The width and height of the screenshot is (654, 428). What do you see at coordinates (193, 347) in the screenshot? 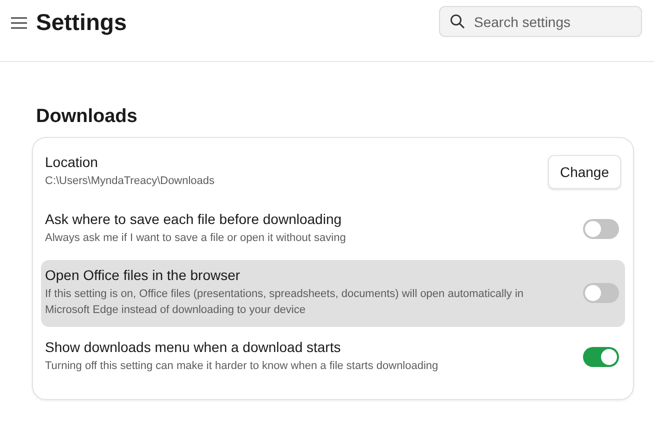
I see `setting-title: Show downloads menu when a download starts` at bounding box center [193, 347].